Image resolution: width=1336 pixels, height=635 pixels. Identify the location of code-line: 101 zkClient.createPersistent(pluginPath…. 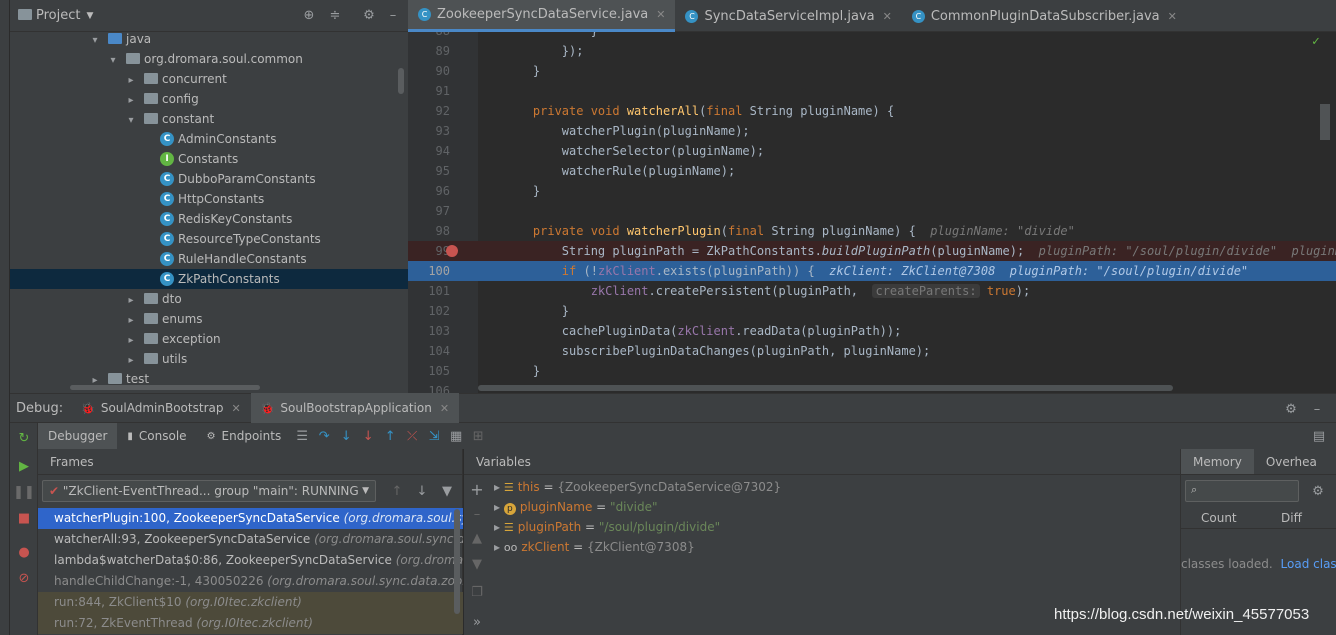
(872, 291).